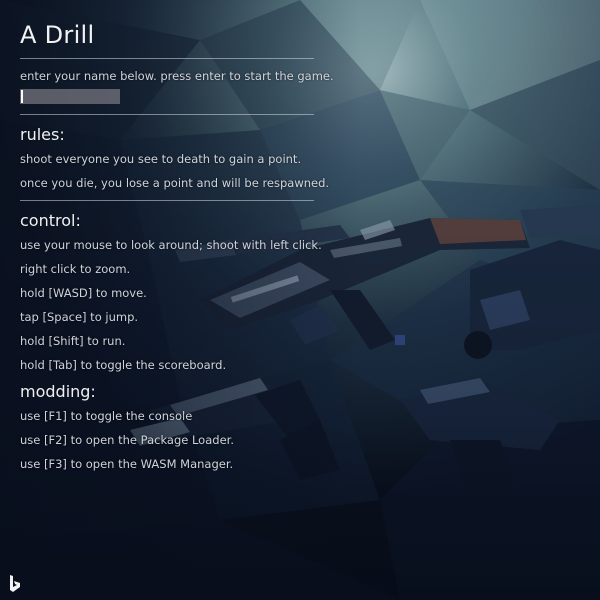  I want to click on control-heading: control:, so click(50, 220).